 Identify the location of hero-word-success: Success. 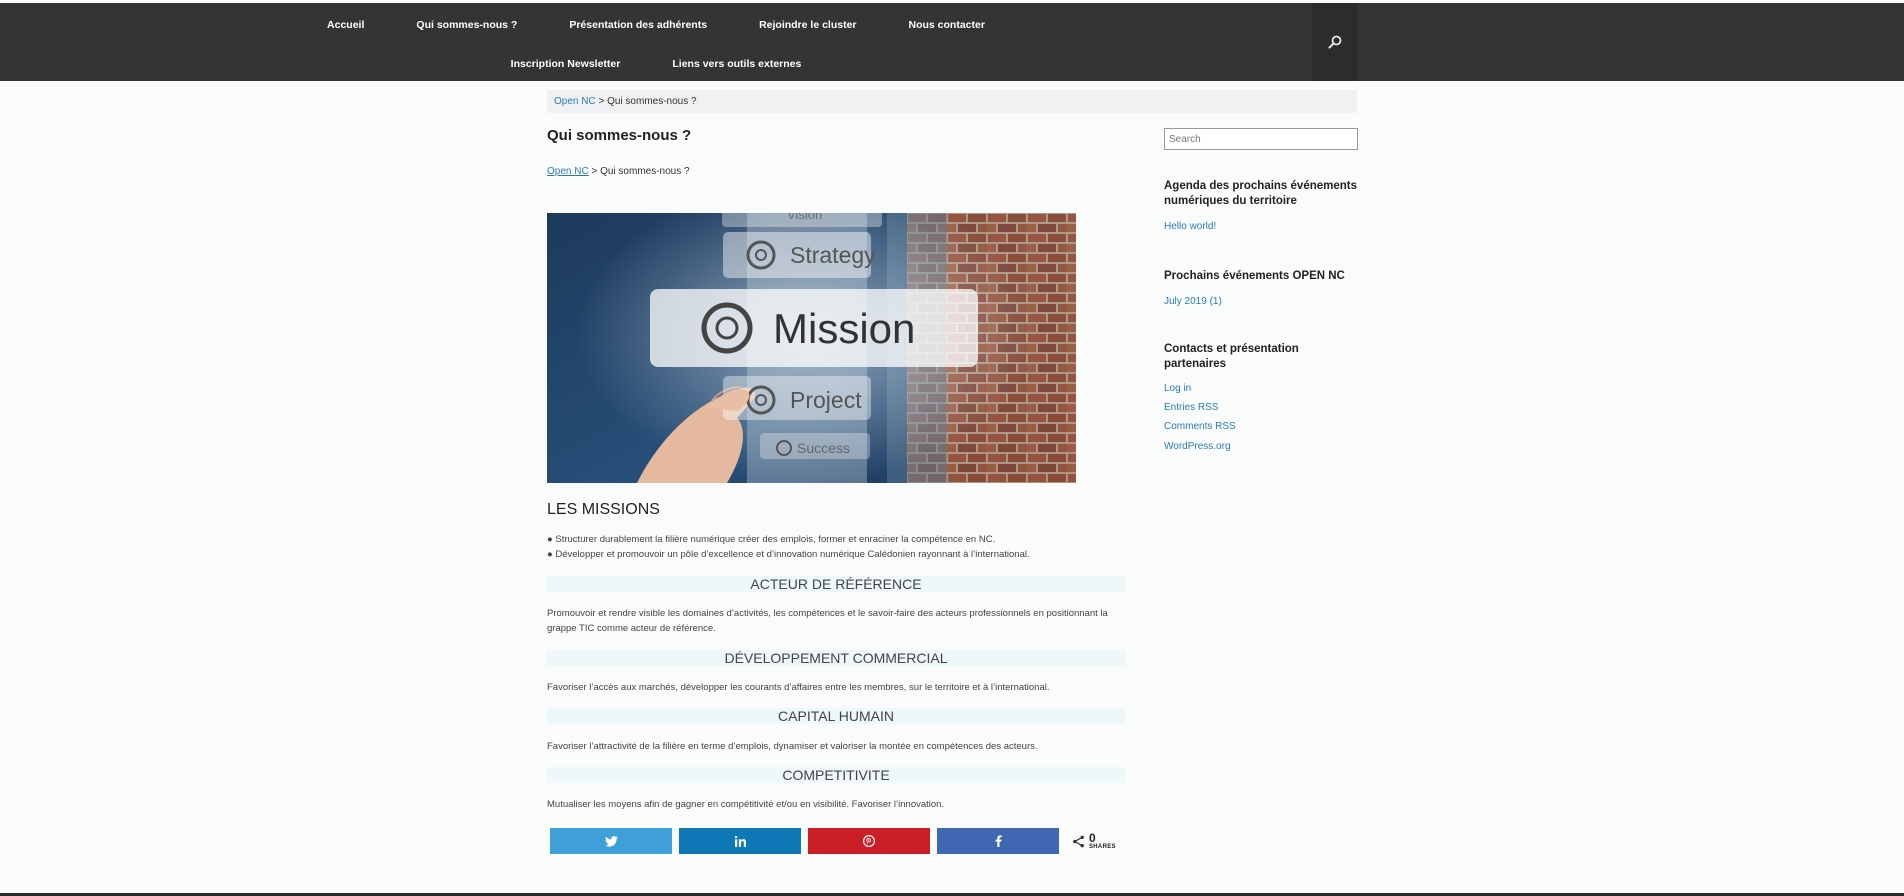
(823, 448).